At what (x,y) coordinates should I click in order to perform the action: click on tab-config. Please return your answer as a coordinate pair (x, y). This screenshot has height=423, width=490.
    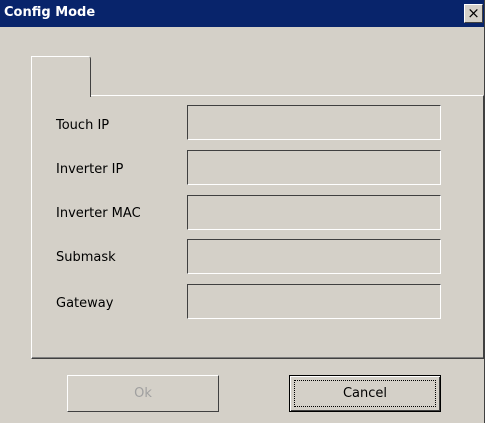
    Looking at the image, I should click on (61, 76).